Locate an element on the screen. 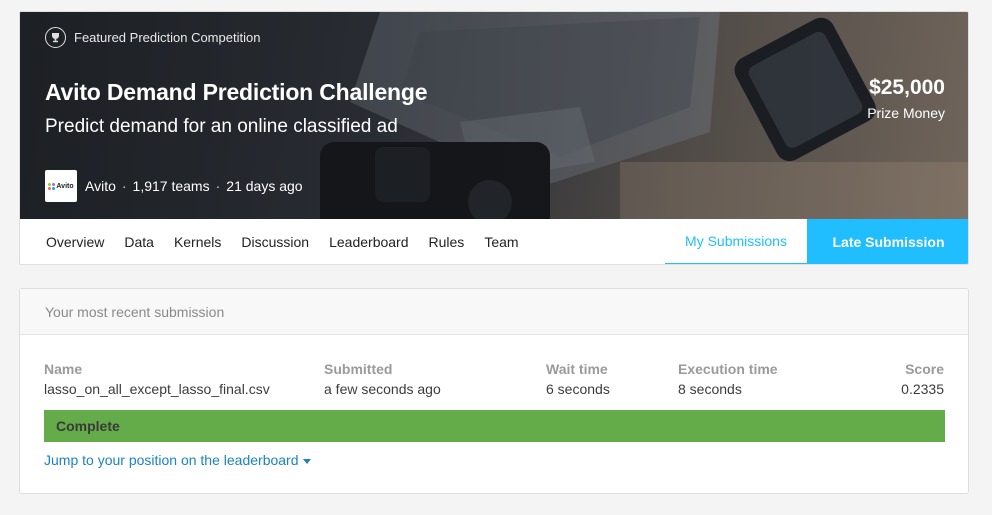 This screenshot has width=992, height=515. tab-data: Data is located at coordinates (139, 242).